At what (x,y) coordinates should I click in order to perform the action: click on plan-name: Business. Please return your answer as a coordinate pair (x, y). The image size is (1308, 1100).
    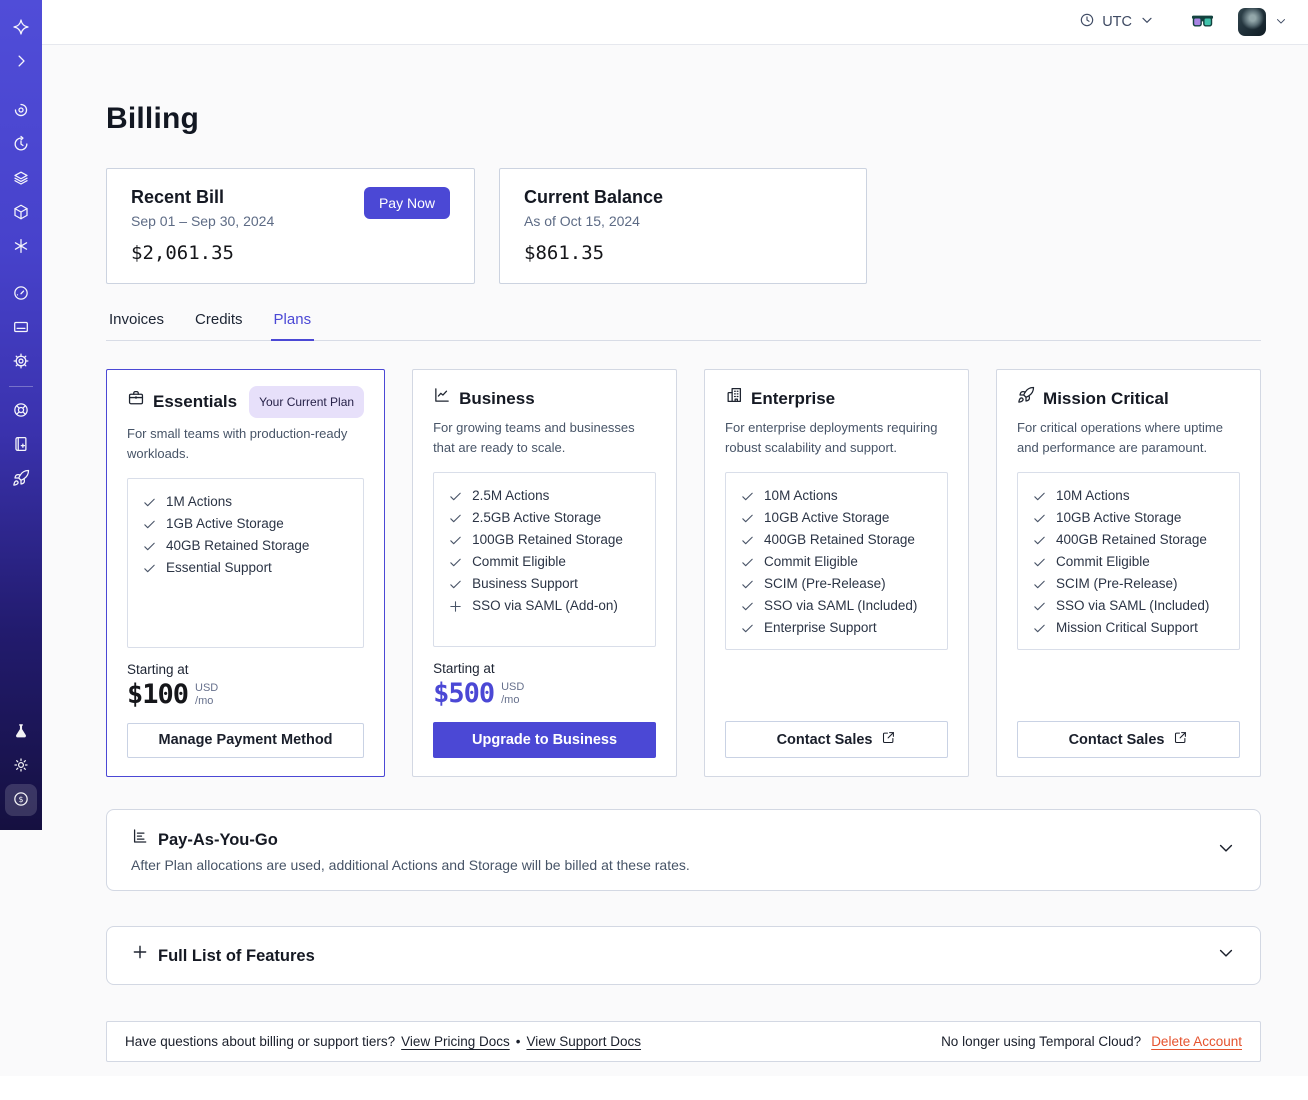
    Looking at the image, I should click on (497, 398).